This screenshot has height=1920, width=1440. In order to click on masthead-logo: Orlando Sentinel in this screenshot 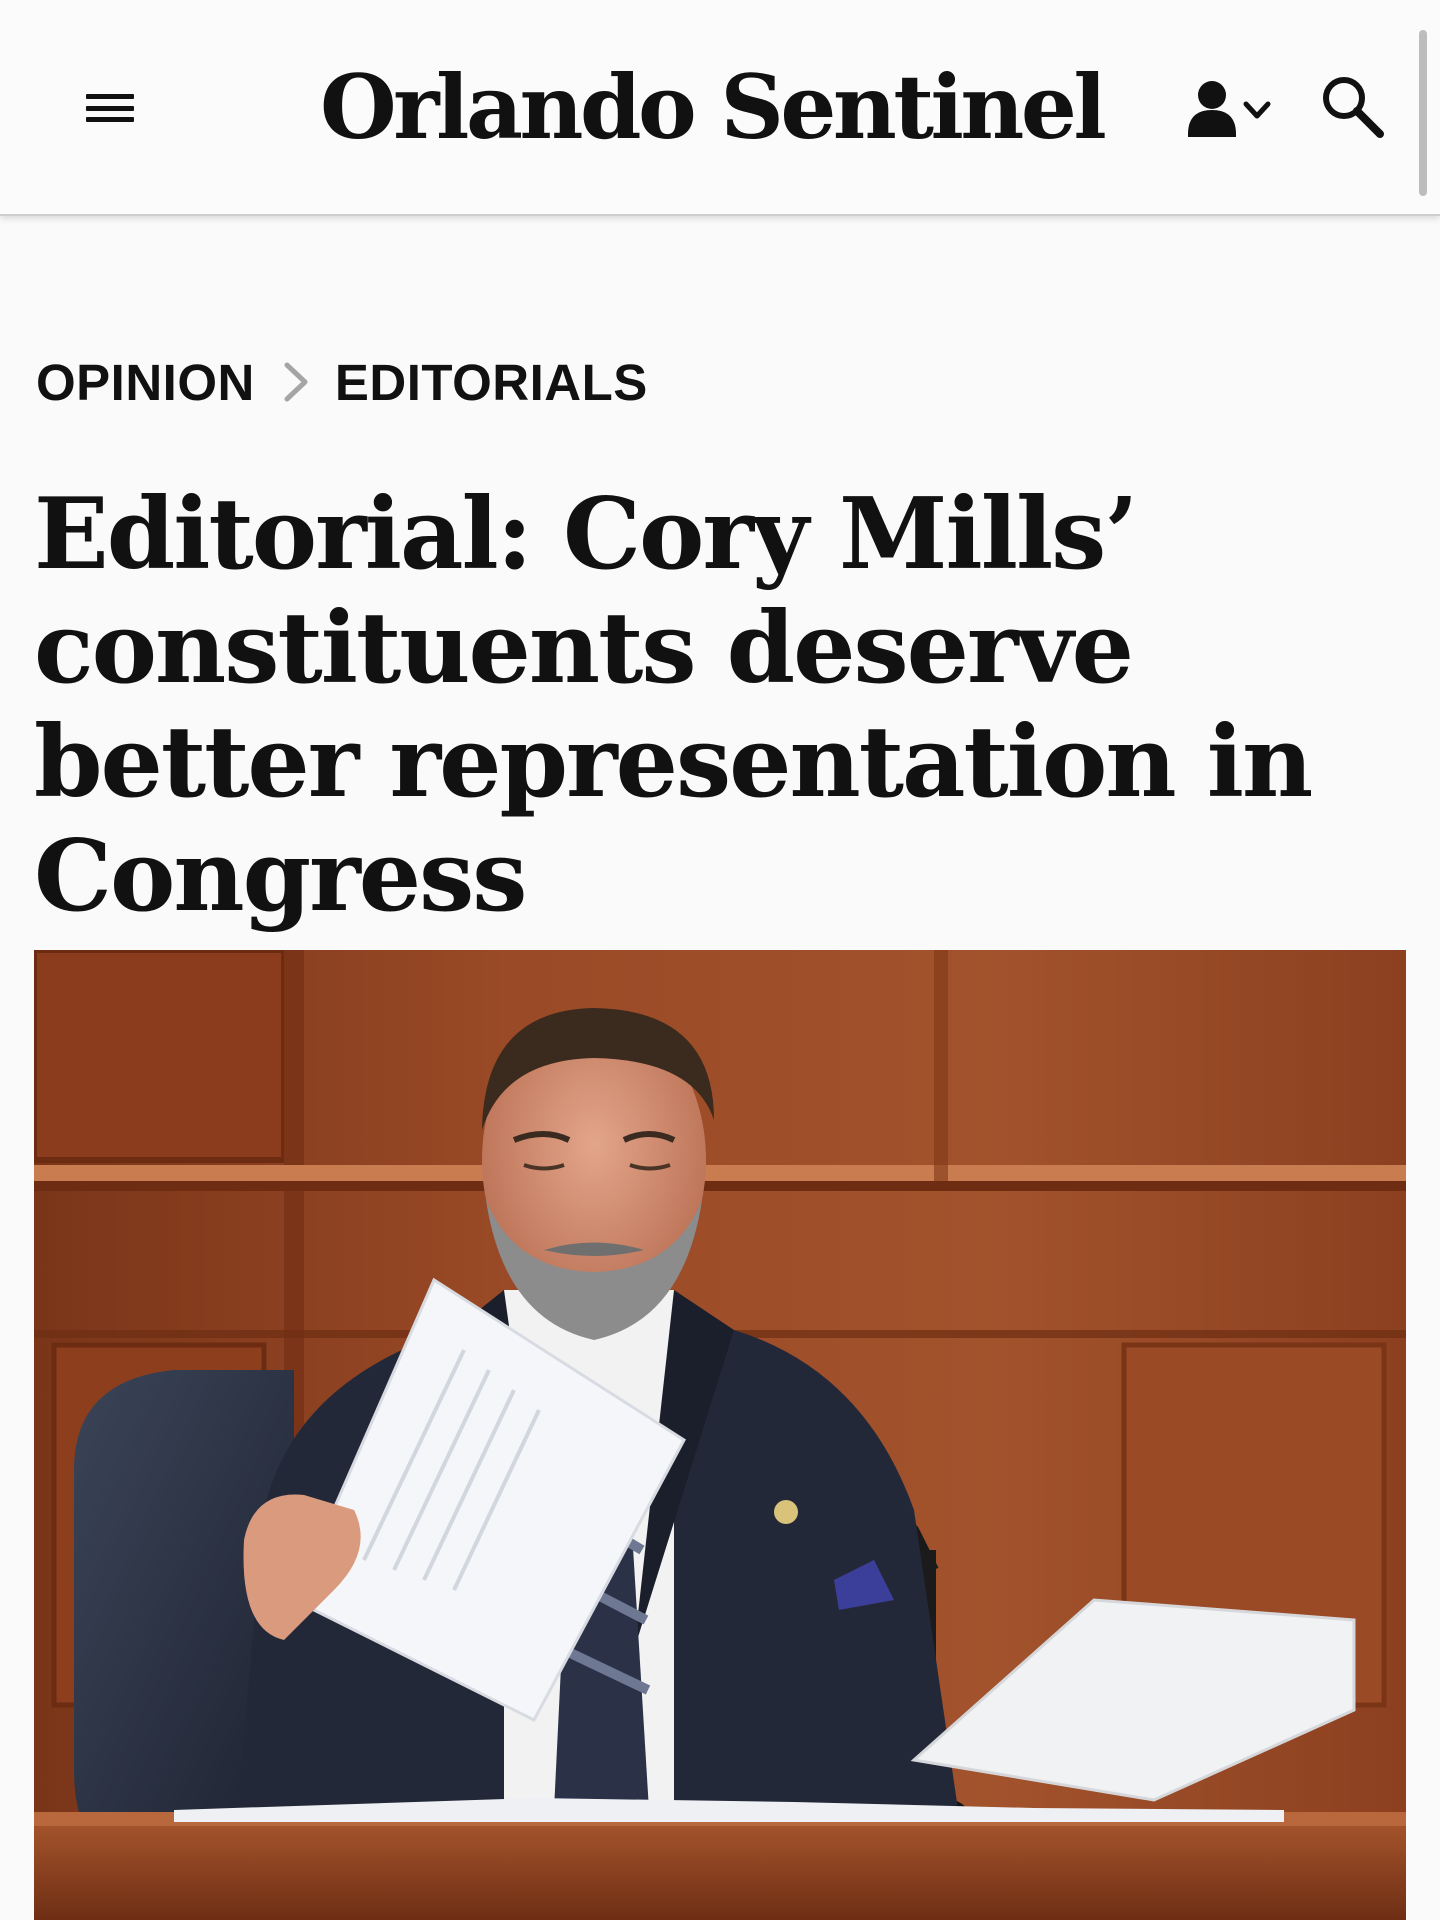, I will do `click(713, 107)`.